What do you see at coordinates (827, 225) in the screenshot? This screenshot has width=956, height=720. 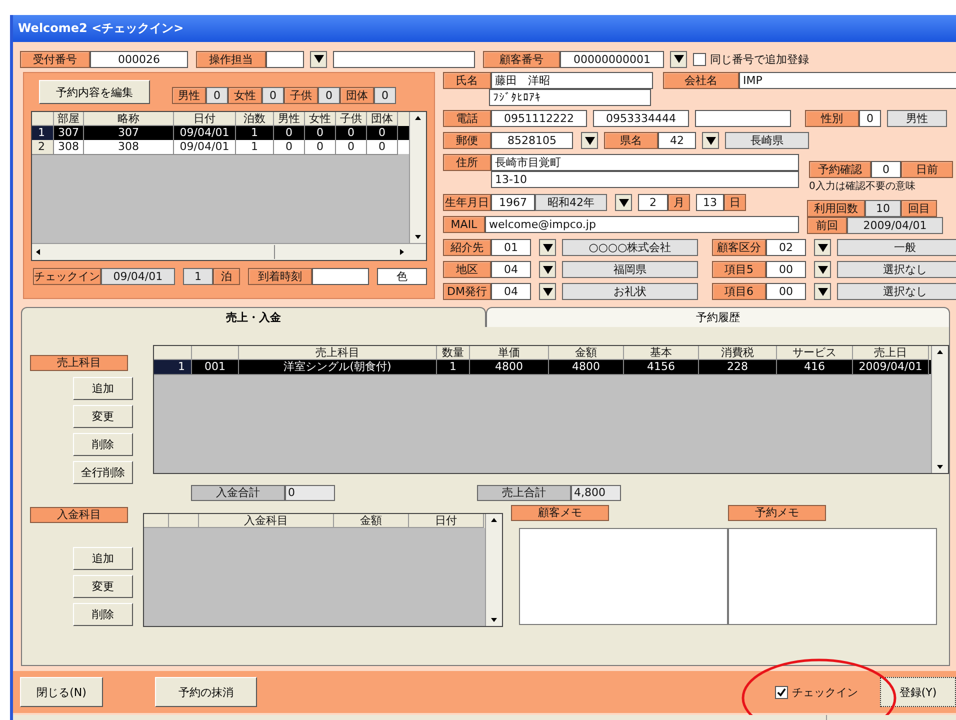 I see `field-label: 前回` at bounding box center [827, 225].